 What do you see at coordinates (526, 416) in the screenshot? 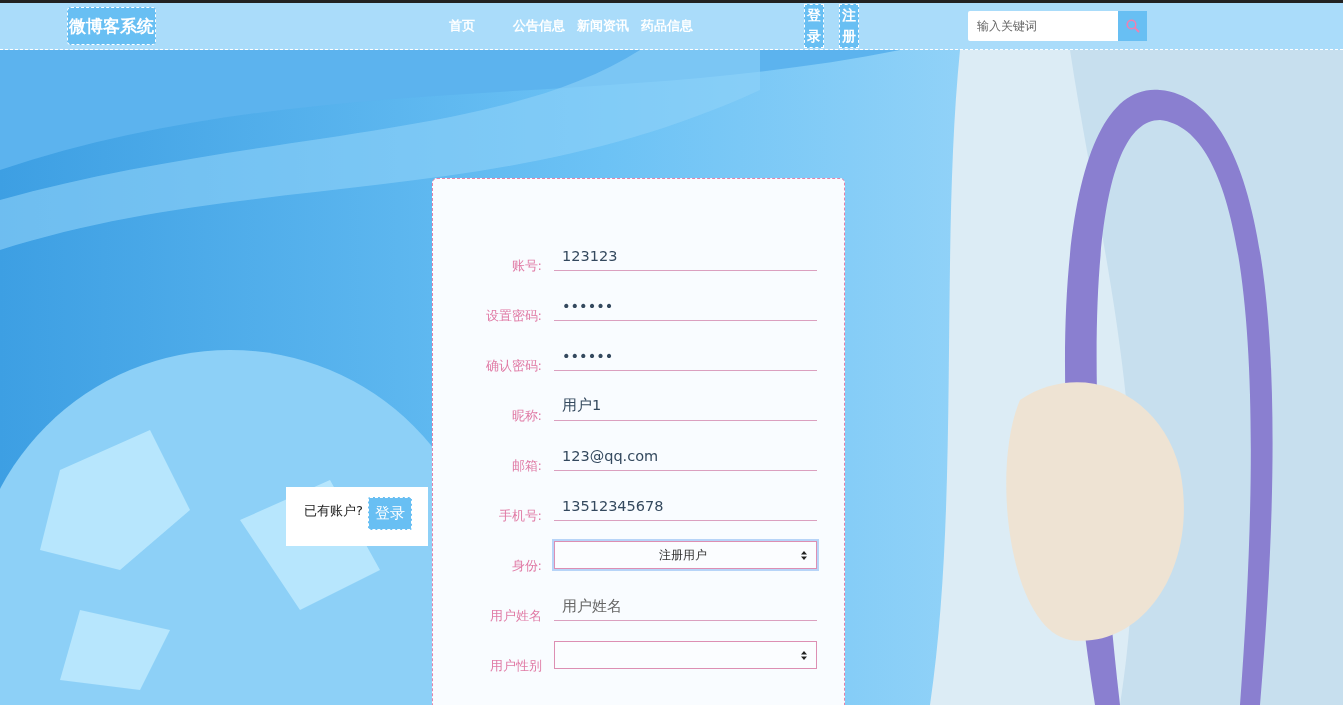
I see `field-label: 昵称:` at bounding box center [526, 416].